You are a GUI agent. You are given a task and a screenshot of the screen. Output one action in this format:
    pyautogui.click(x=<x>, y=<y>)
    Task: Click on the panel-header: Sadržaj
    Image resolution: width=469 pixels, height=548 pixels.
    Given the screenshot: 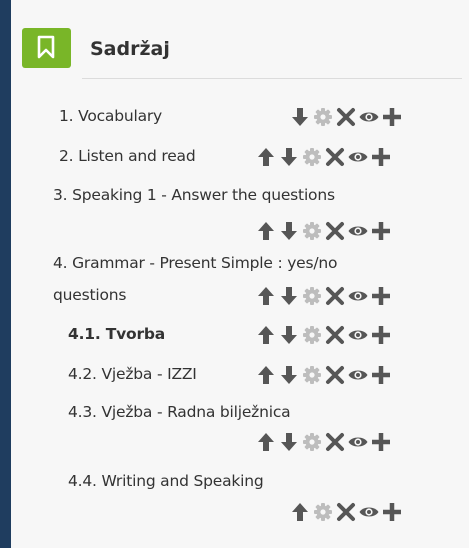 What is the action you would take?
    pyautogui.click(x=242, y=53)
    